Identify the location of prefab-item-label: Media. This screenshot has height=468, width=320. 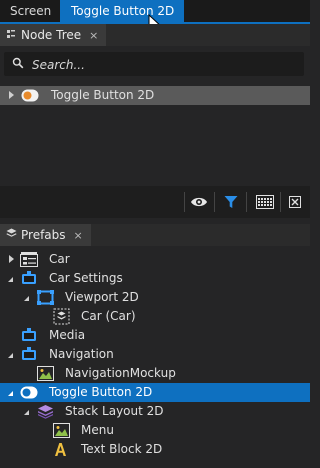
(67, 335).